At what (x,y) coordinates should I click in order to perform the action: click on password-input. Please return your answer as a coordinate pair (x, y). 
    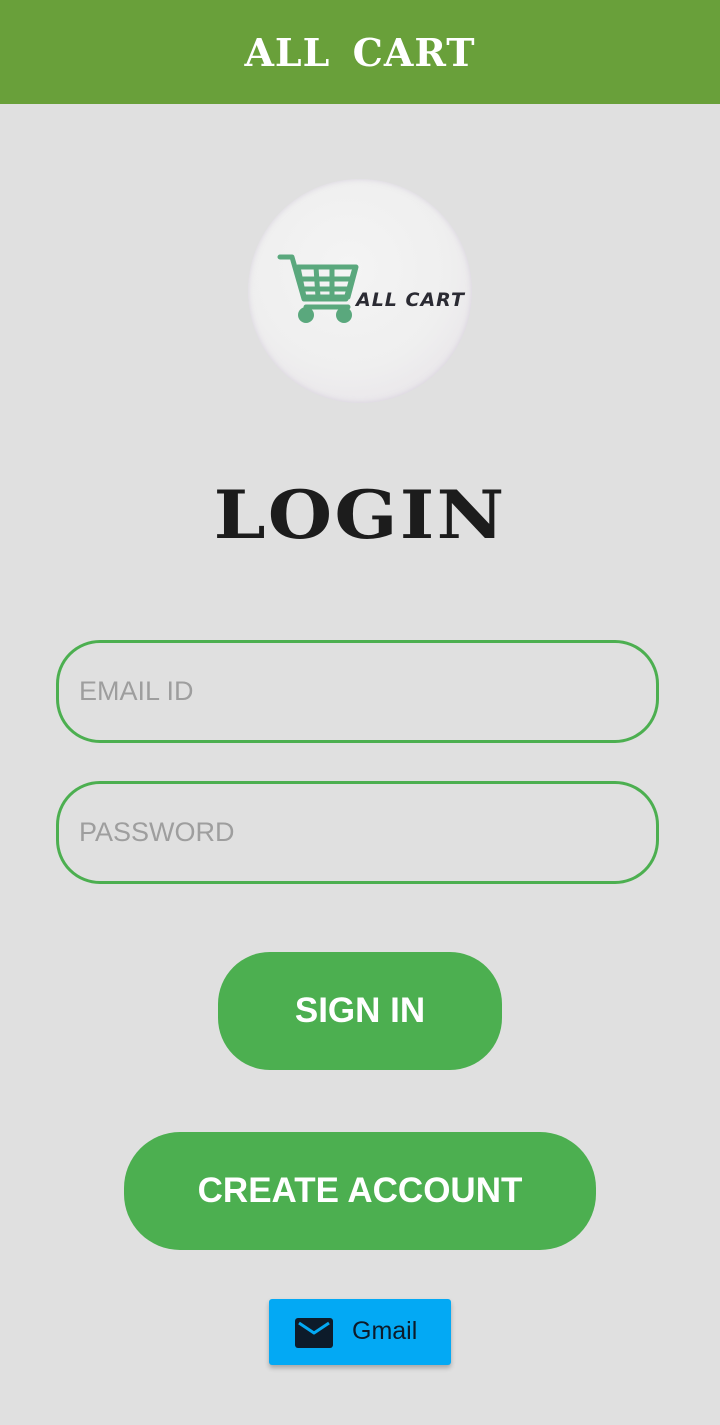
    Looking at the image, I should click on (359, 832).